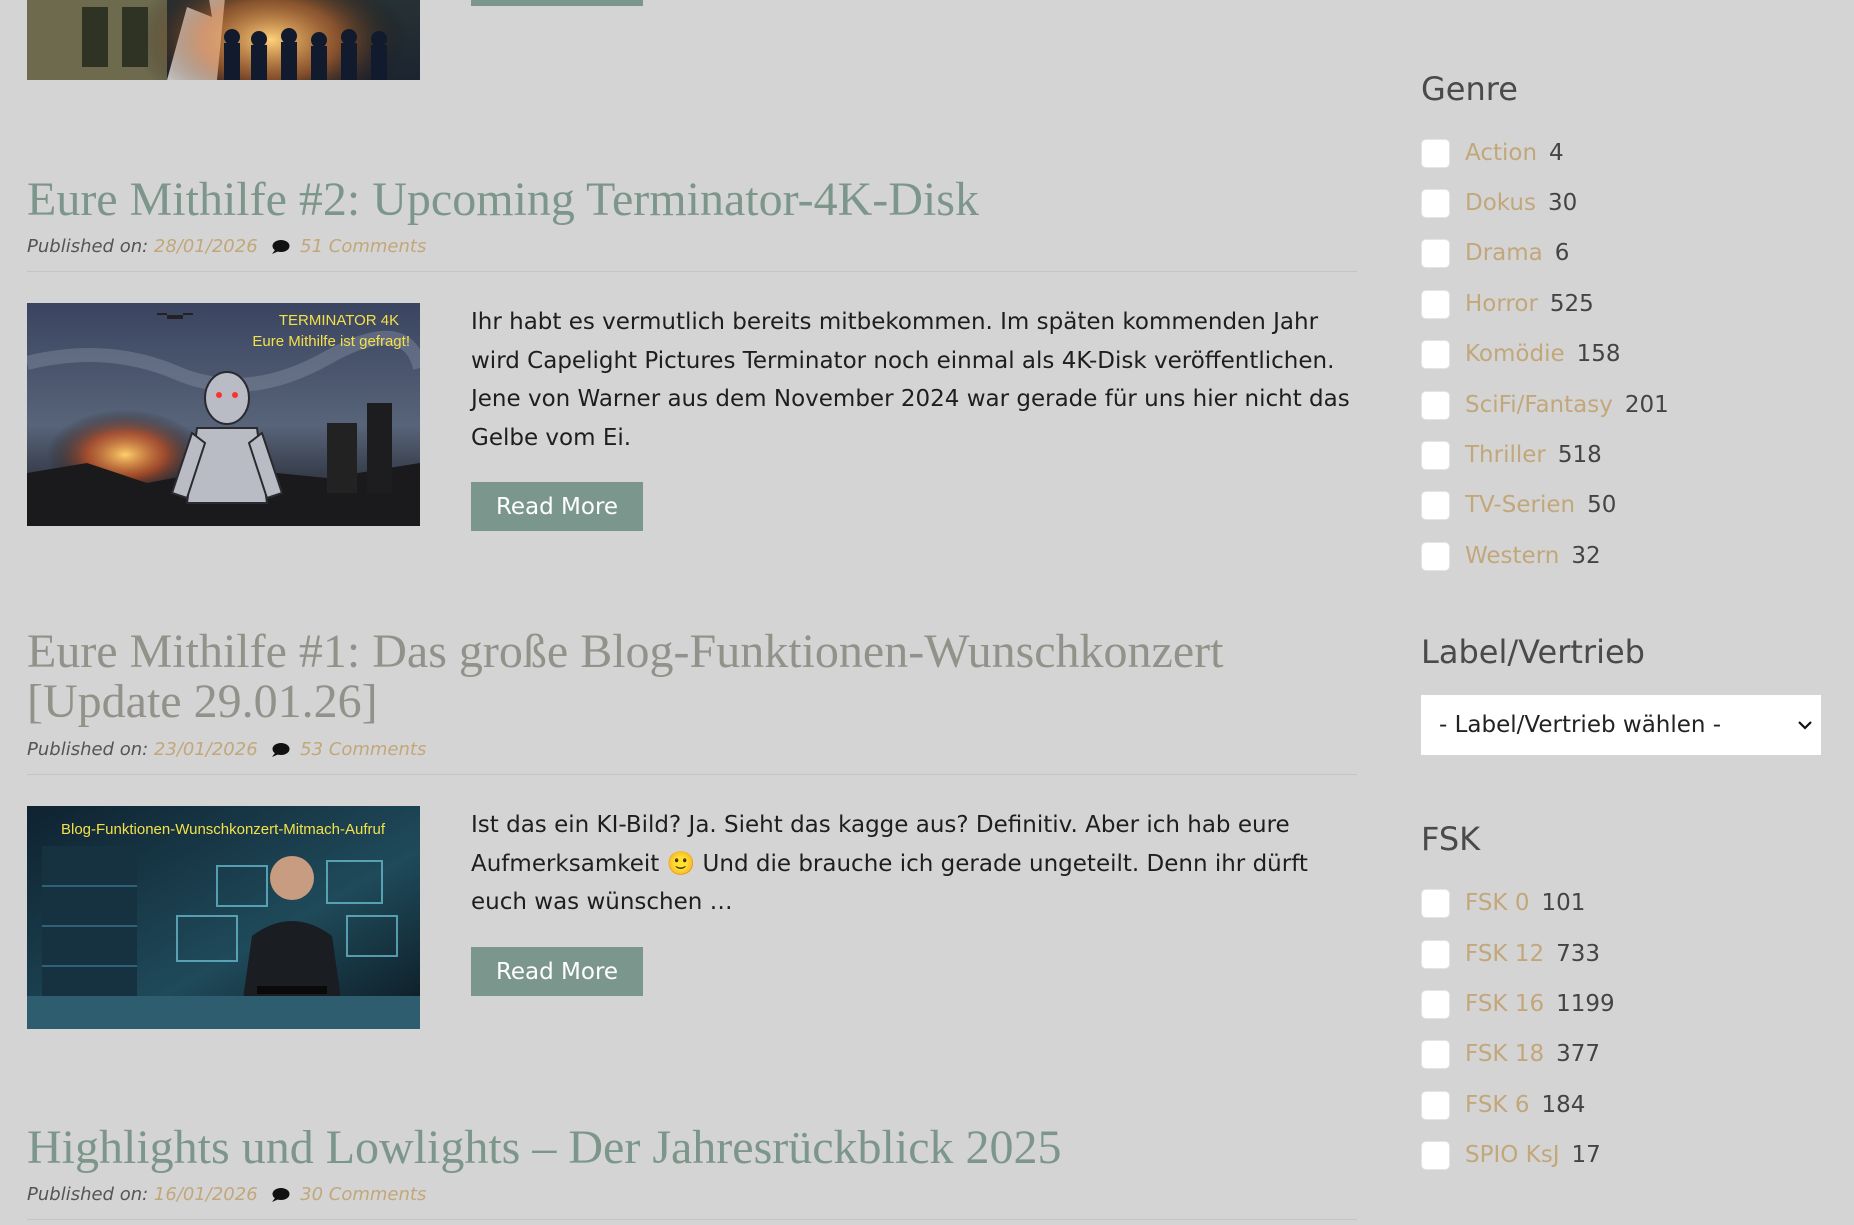 This screenshot has height=1225, width=1854. Describe the element at coordinates (339, 320) in the screenshot. I see `thumb-caption: TERMINATOR 4K` at that location.